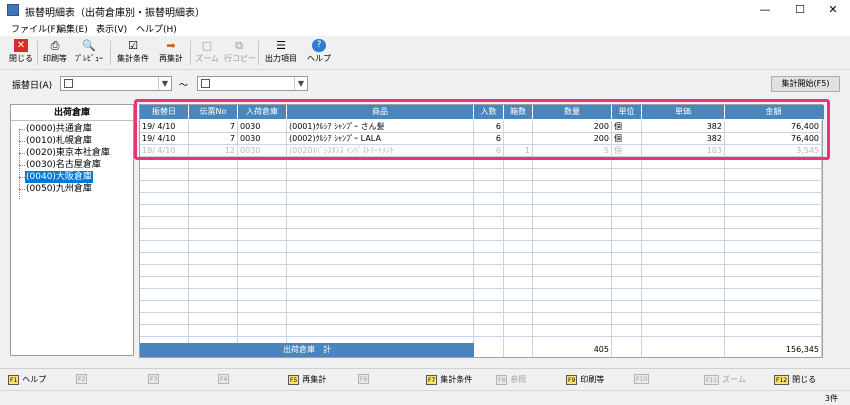 The height and width of the screenshot is (405, 850). What do you see at coordinates (627, 112) in the screenshot?
I see `column-header: 単位` at bounding box center [627, 112].